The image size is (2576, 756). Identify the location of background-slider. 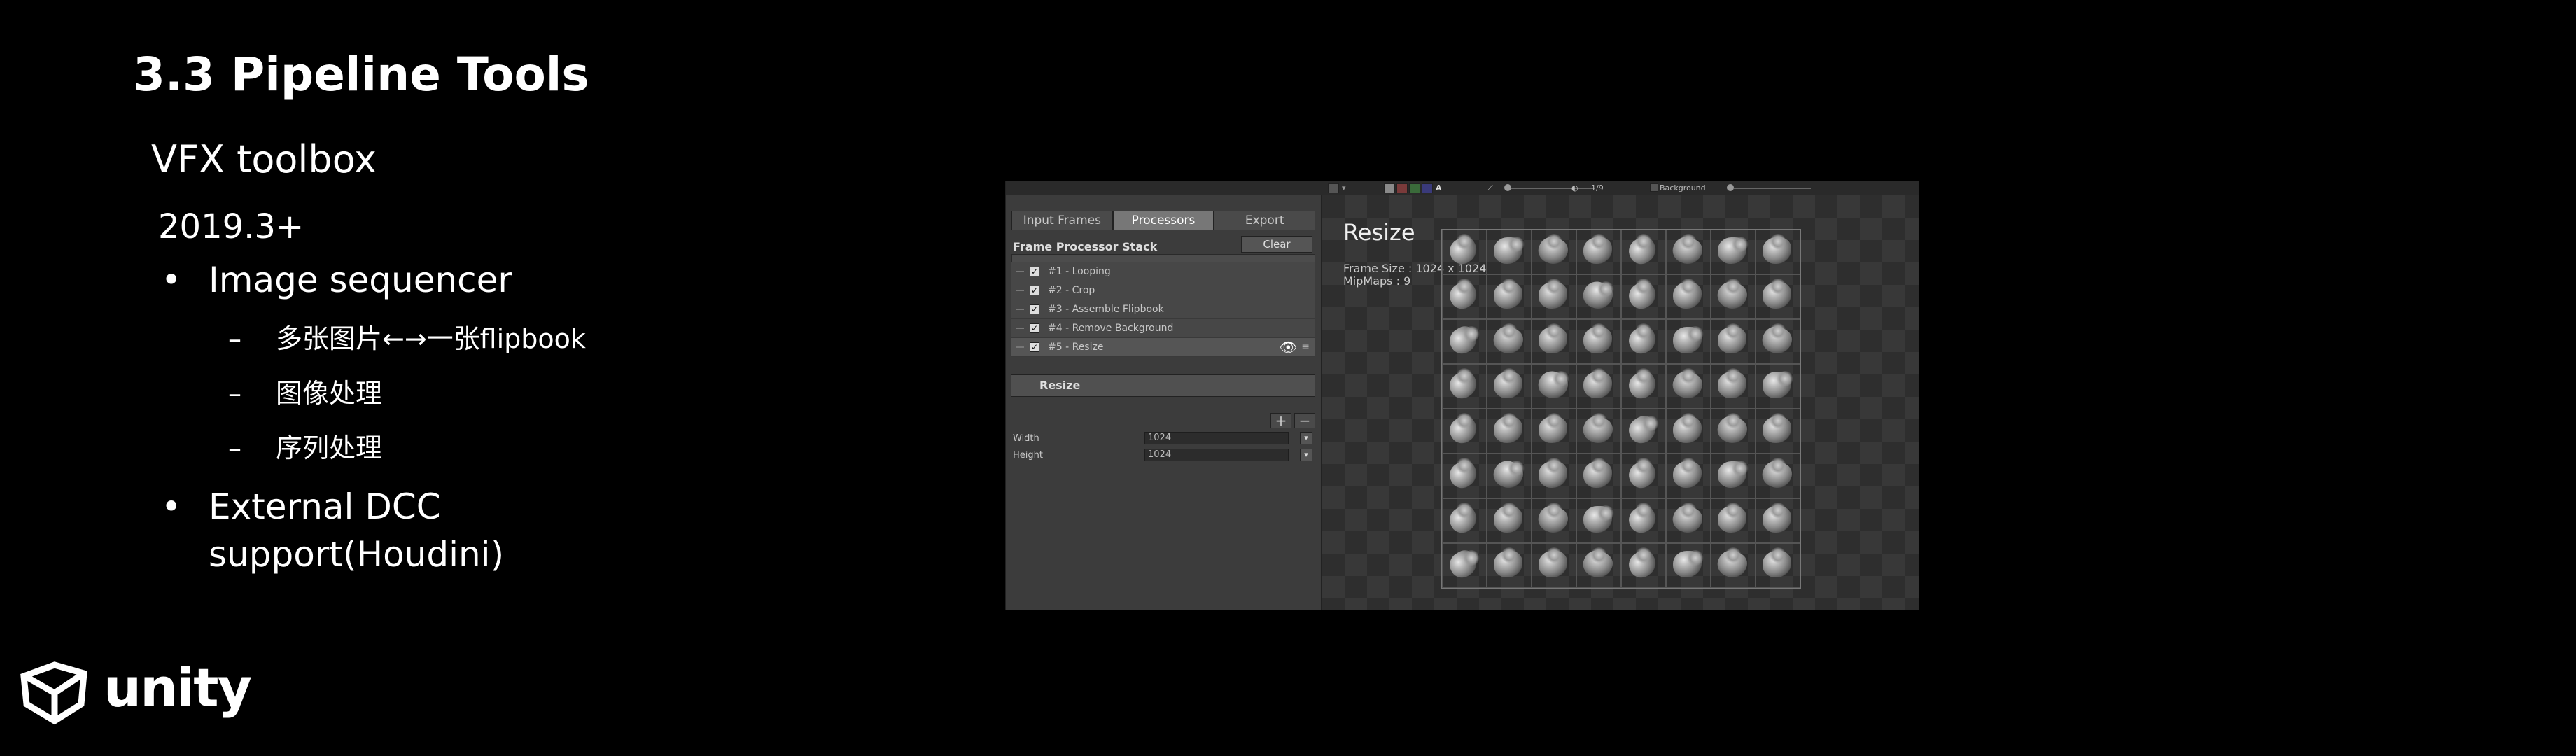
(1772, 188).